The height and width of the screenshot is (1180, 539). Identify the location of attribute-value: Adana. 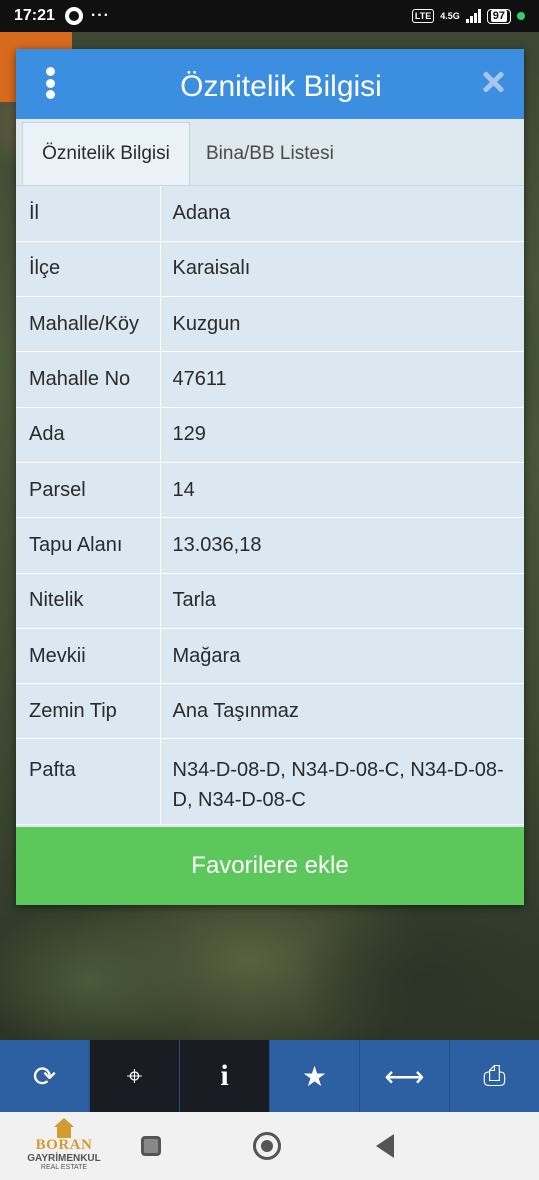
(342, 214).